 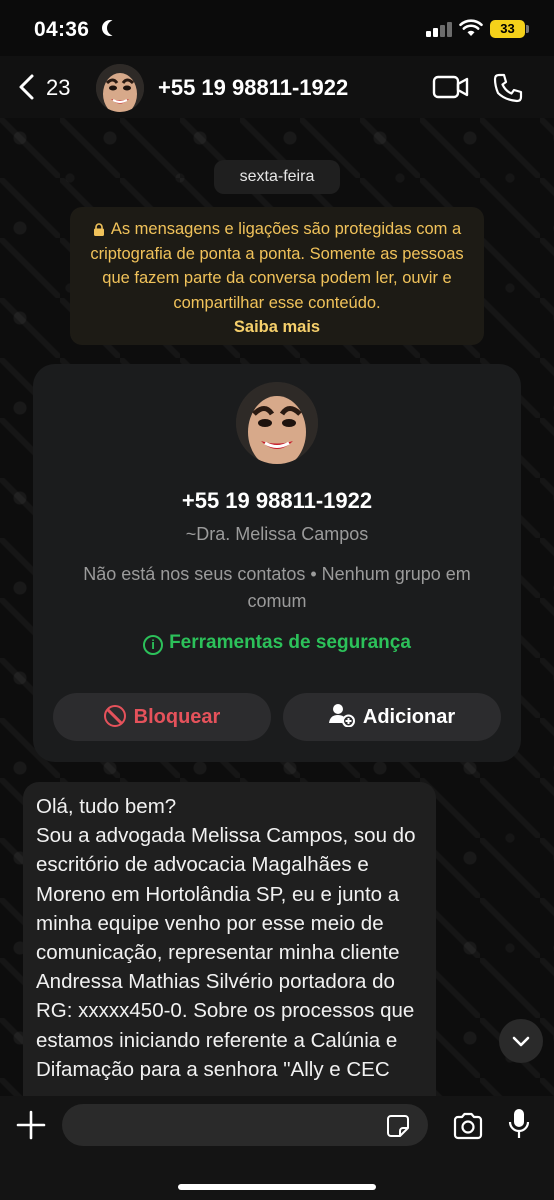 I want to click on contact-phone: +55 19 98811-1922, so click(x=277, y=500).